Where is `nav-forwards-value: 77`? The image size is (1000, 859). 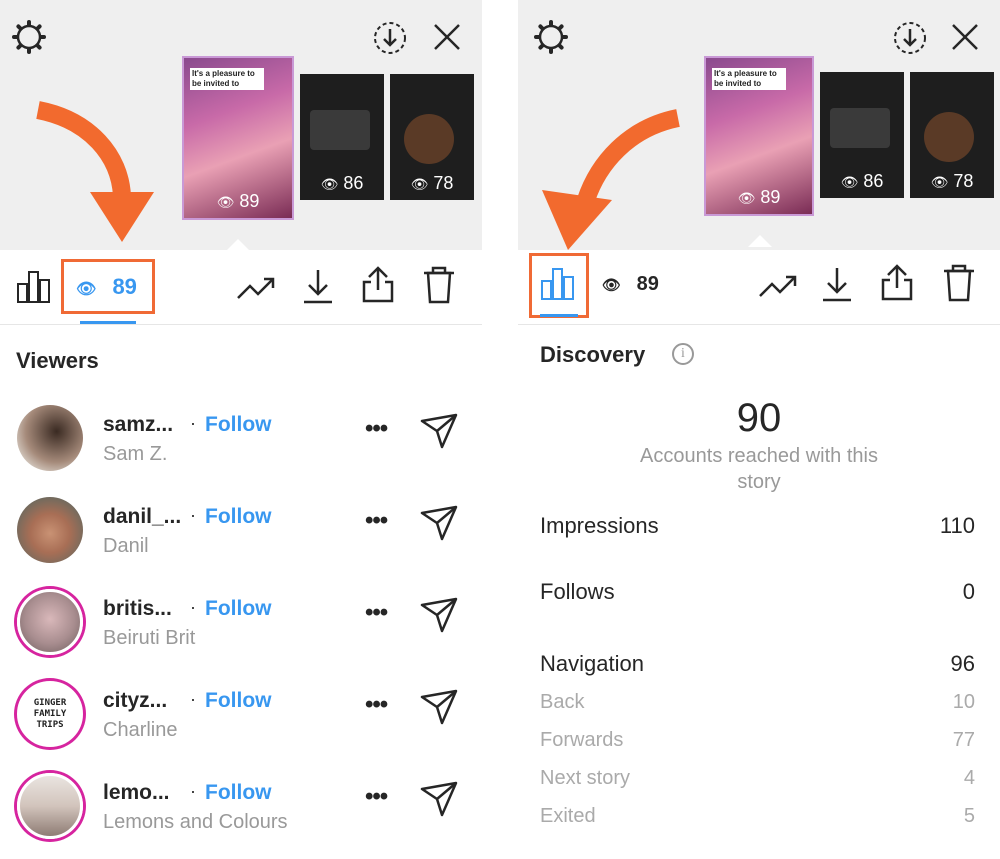
nav-forwards-value: 77 is located at coordinates (963, 740).